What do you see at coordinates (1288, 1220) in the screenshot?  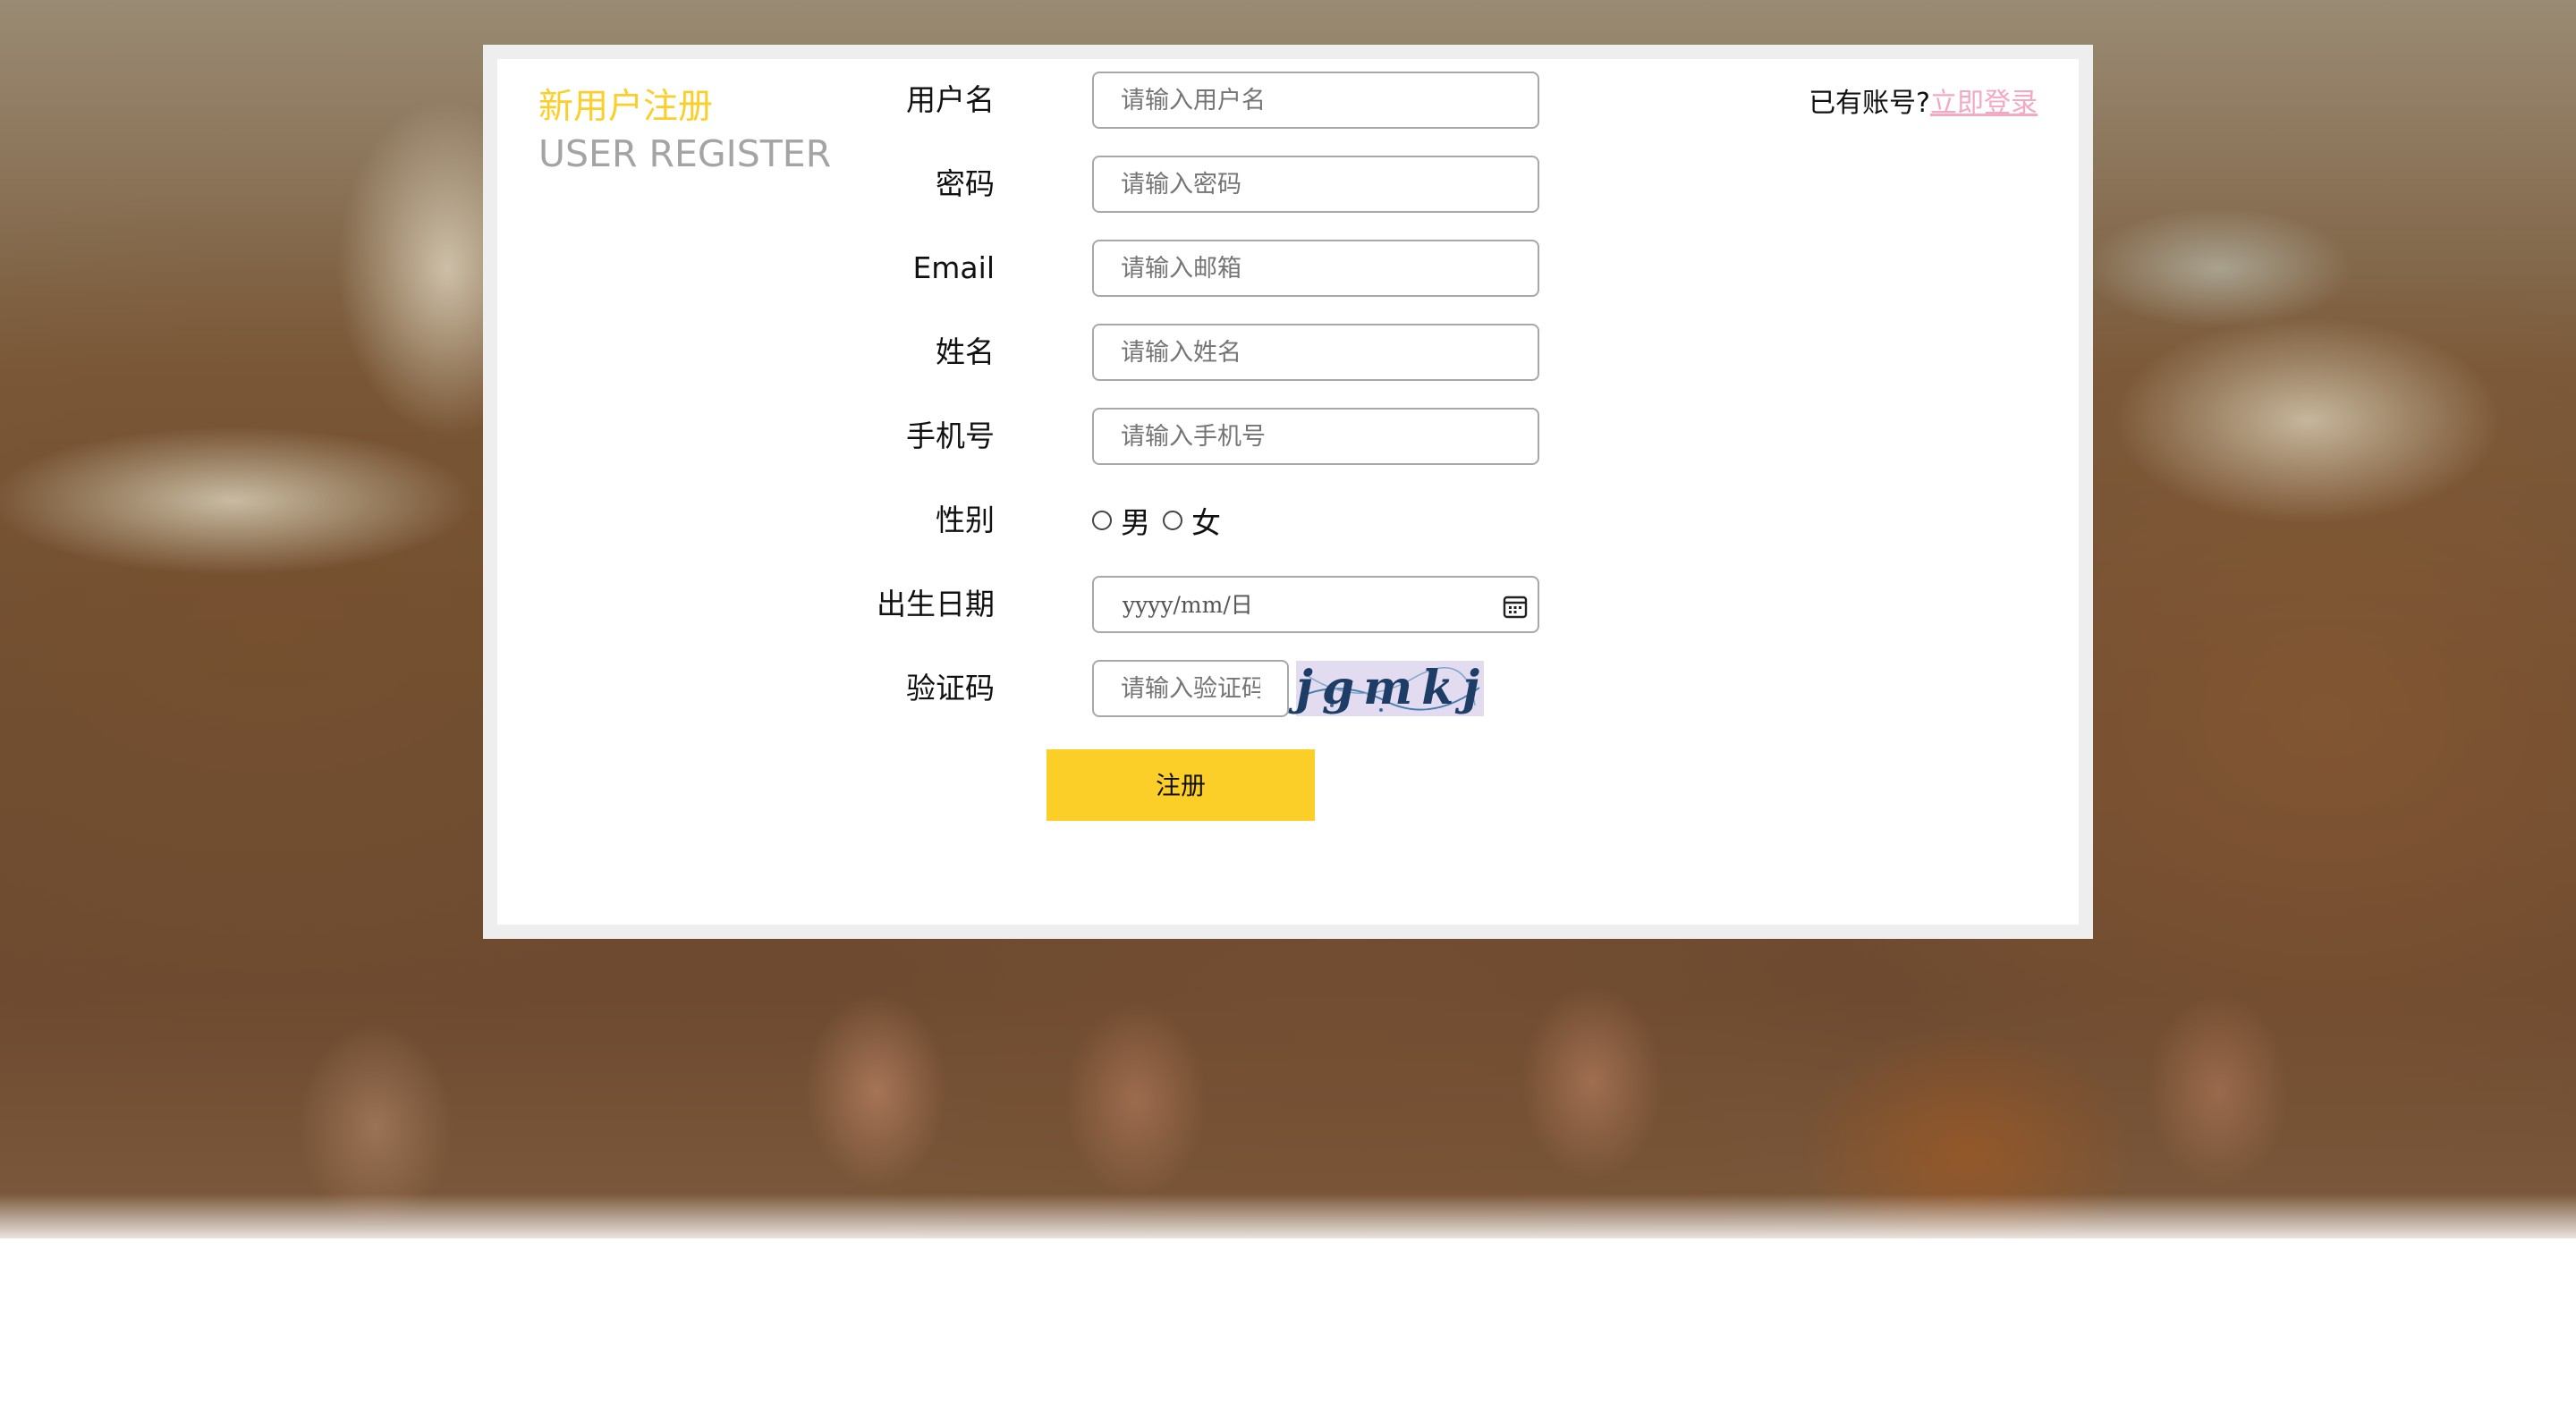 I see `background-fade` at bounding box center [1288, 1220].